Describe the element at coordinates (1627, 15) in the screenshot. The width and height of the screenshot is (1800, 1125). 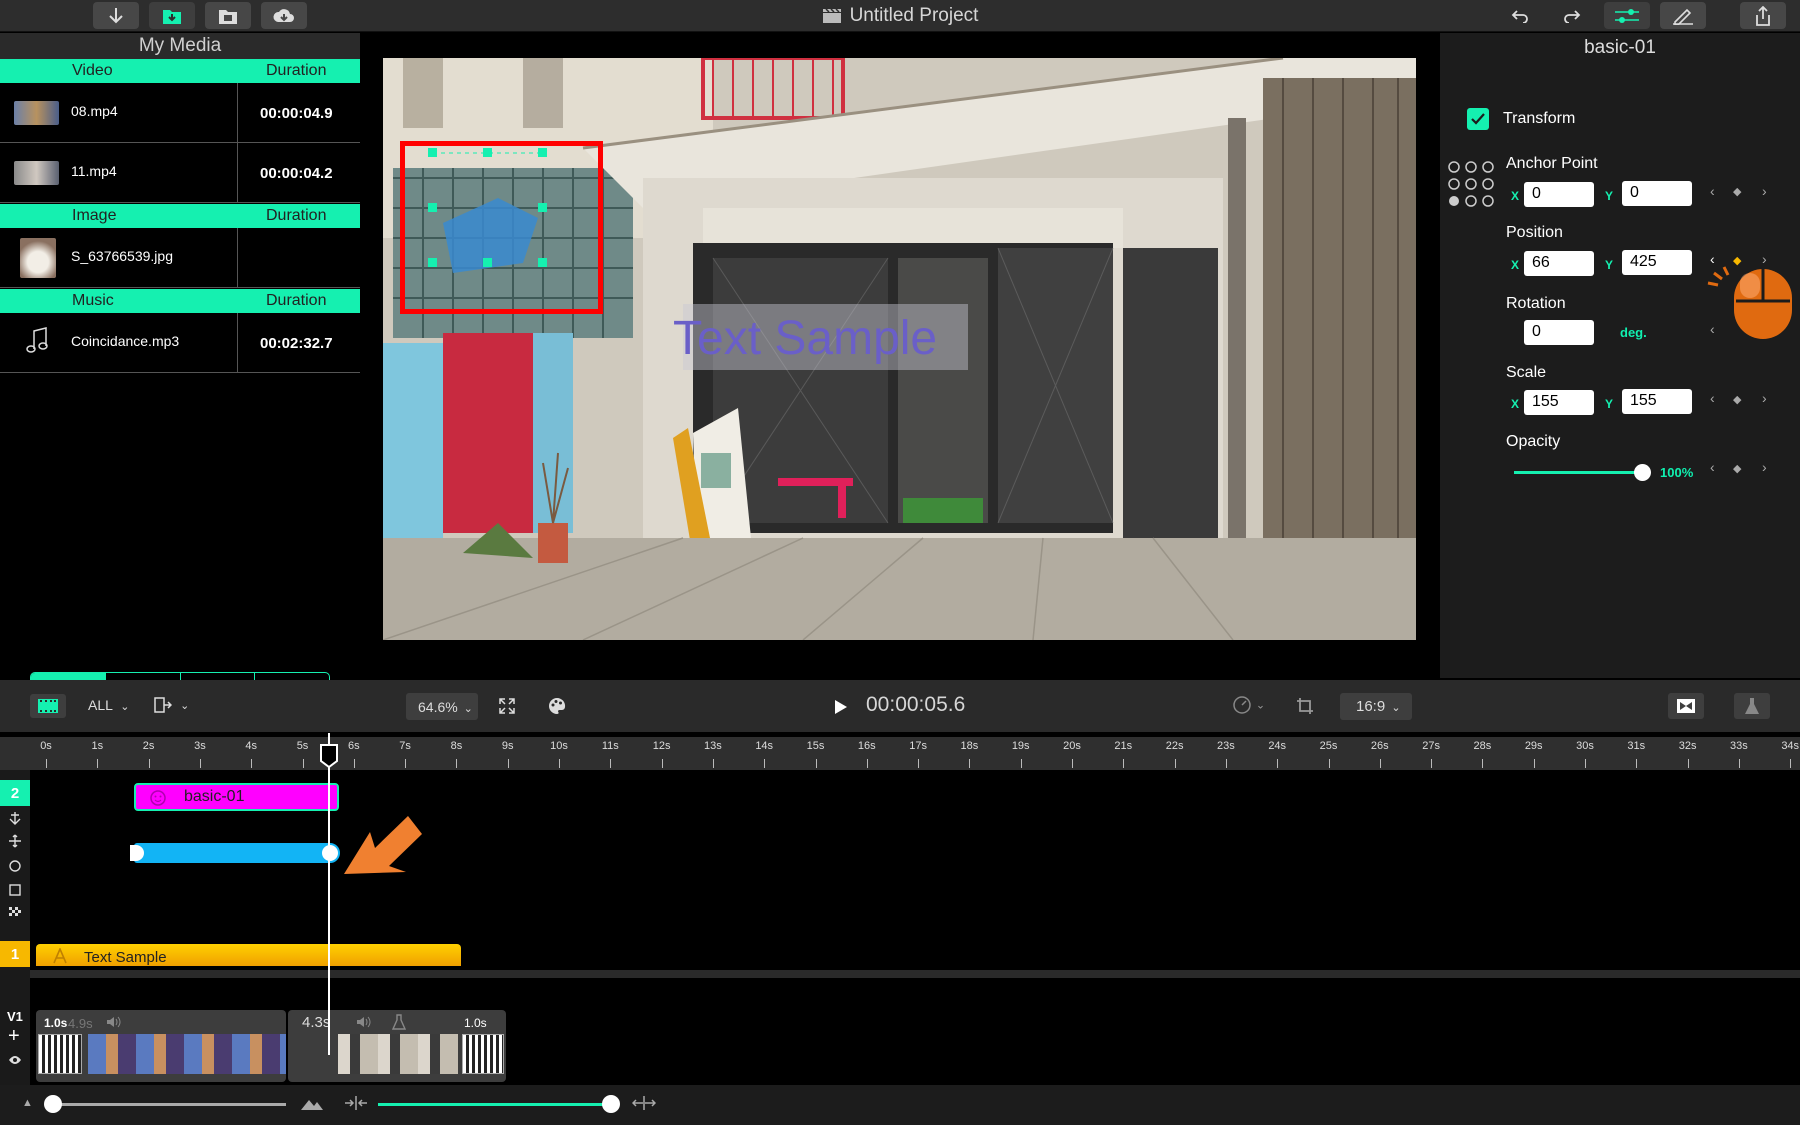
I see `adjust-panel-button` at that location.